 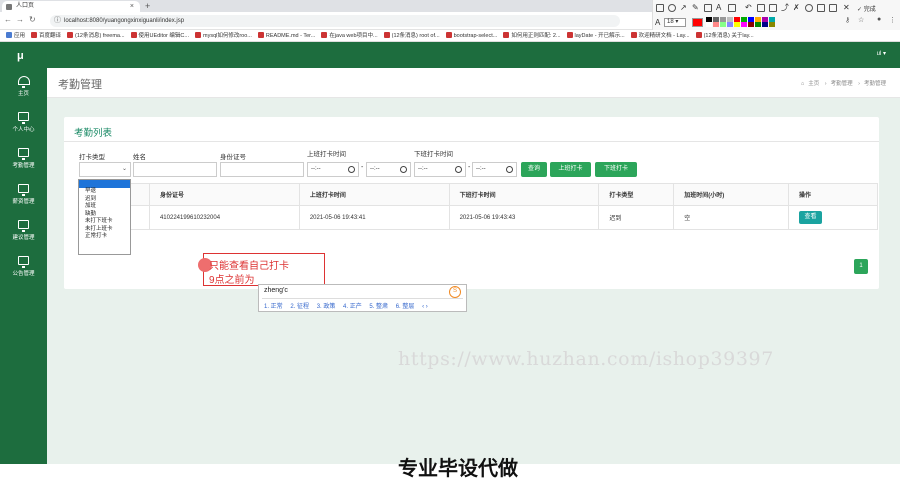 What do you see at coordinates (388, 169) in the screenshot?
I see `clock-in-end-input: --:--` at bounding box center [388, 169].